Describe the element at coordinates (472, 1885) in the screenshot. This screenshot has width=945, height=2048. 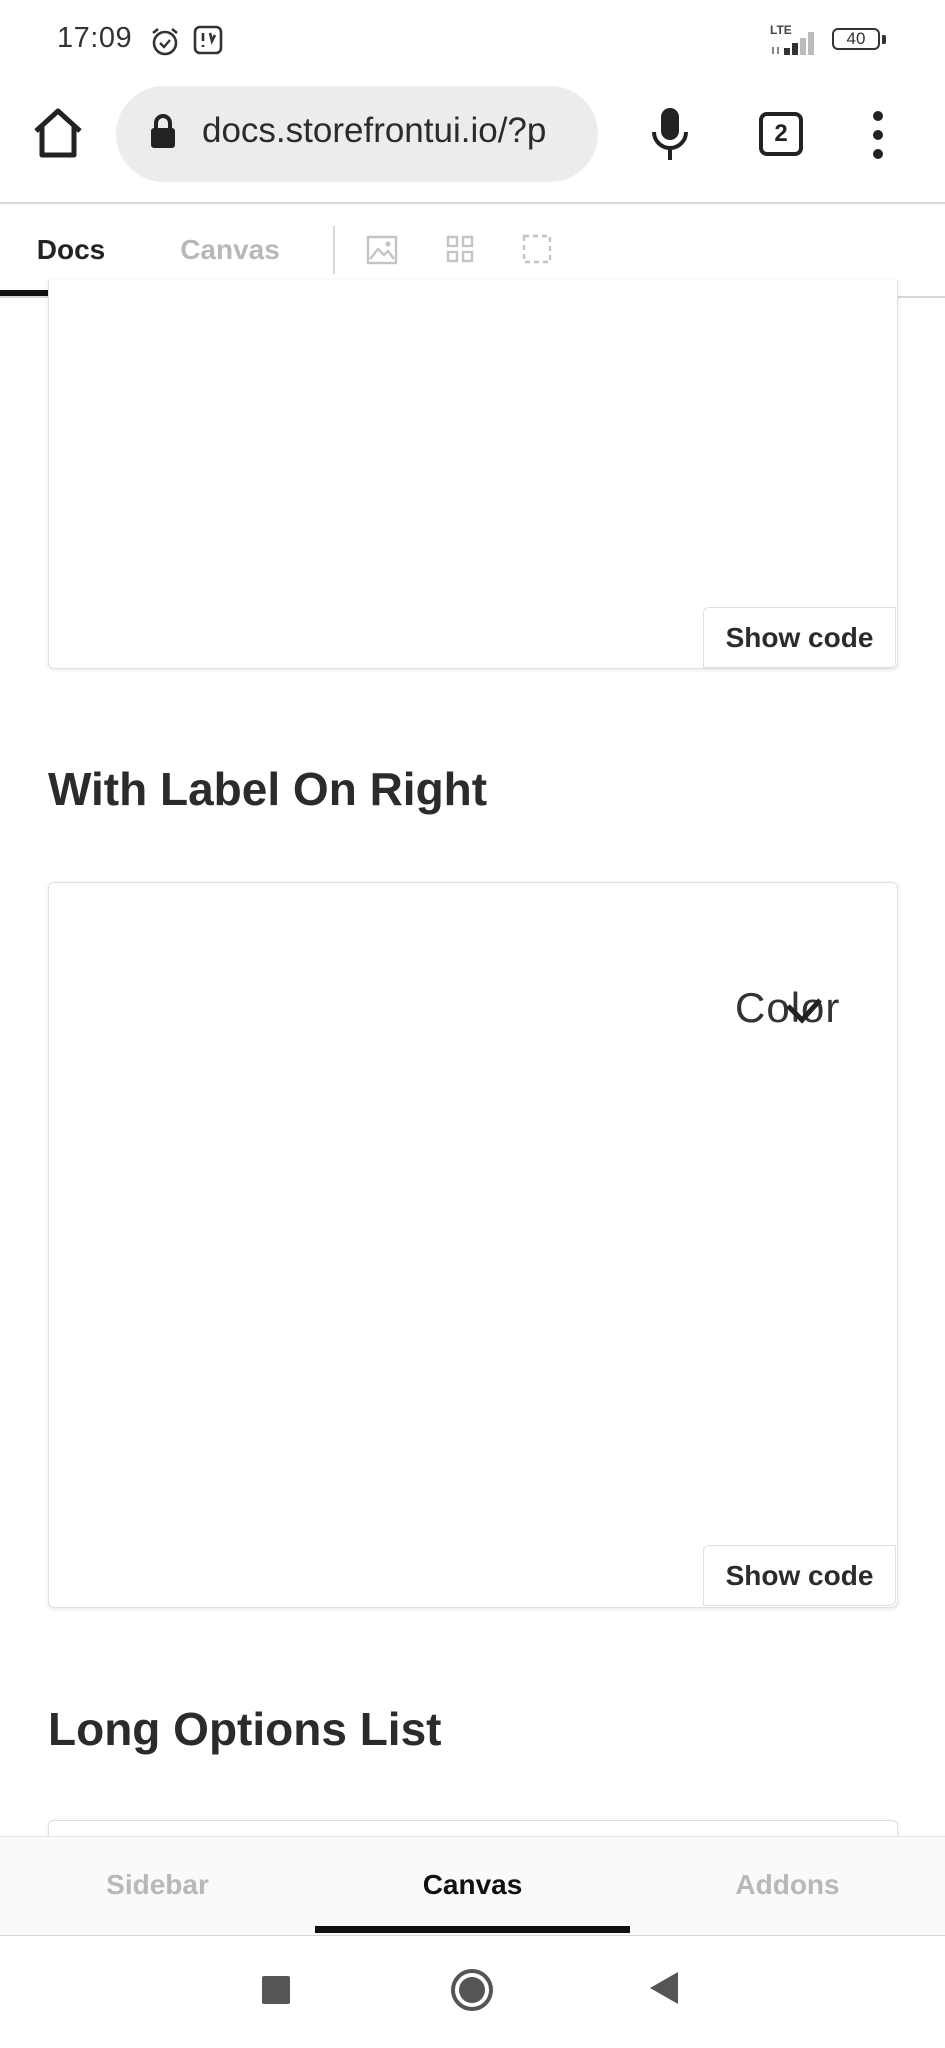
I see `nav-canvas: Canvas` at that location.